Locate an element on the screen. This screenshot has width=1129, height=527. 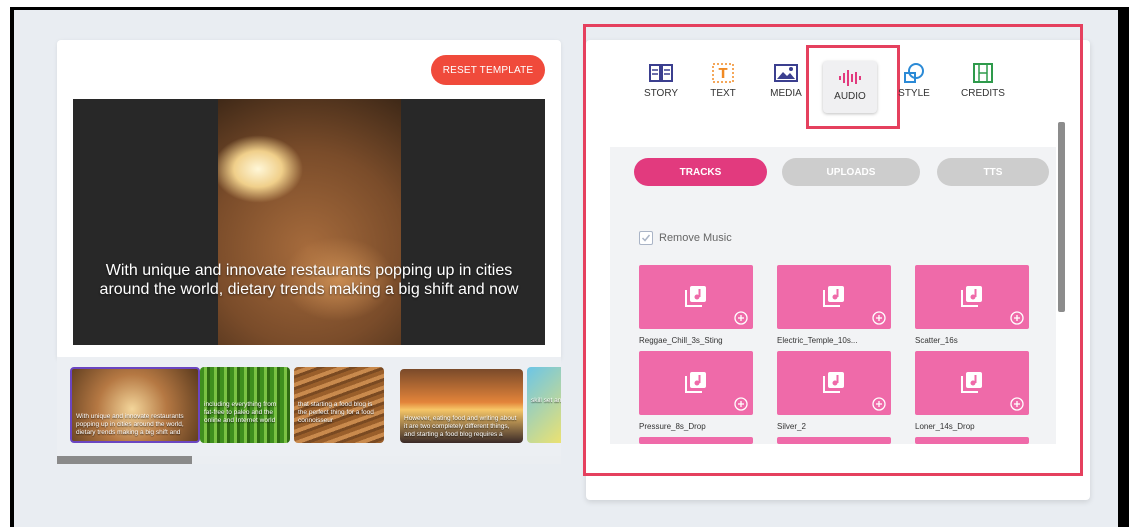
panel-scrollbar is located at coordinates (1061, 217).